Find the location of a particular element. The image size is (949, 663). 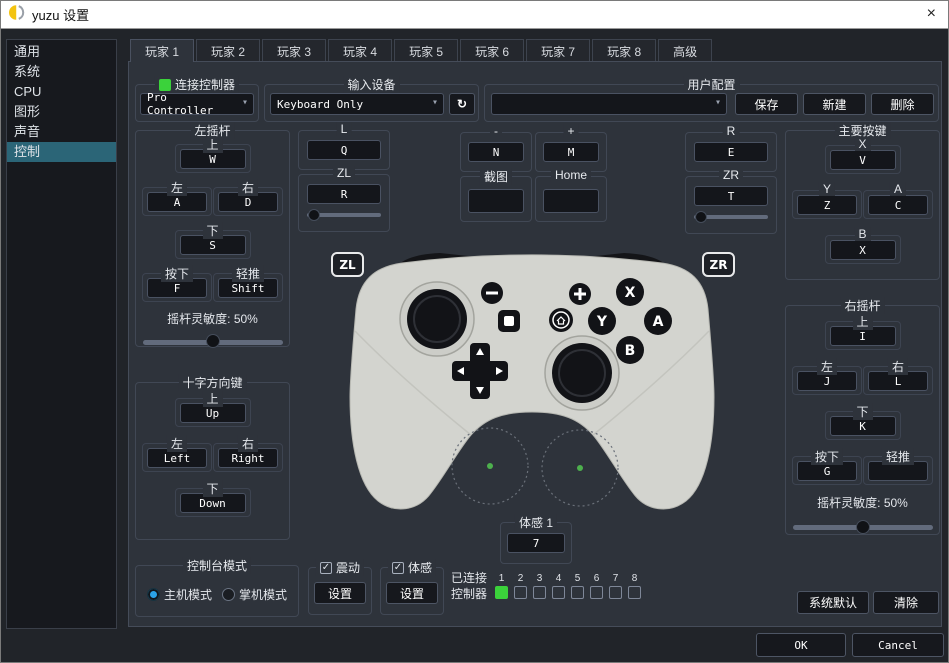

handheld-mode-radio is located at coordinates (228, 594).